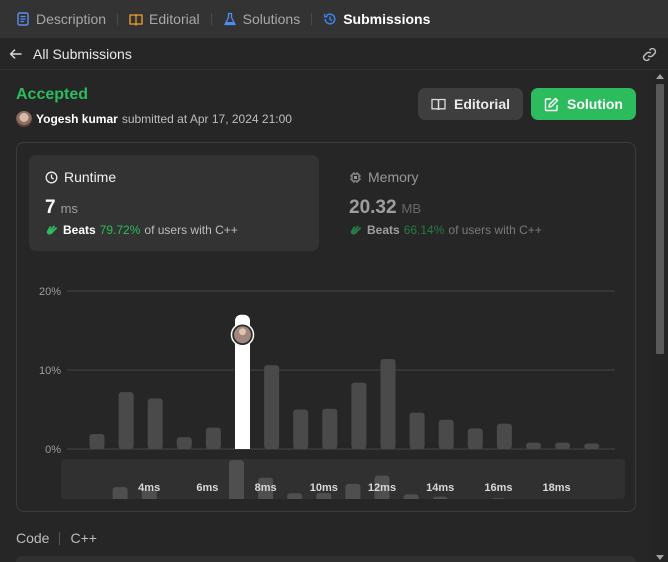 The height and width of the screenshot is (562, 668). I want to click on all-submissions-back-link: All Submissions, so click(66, 54).